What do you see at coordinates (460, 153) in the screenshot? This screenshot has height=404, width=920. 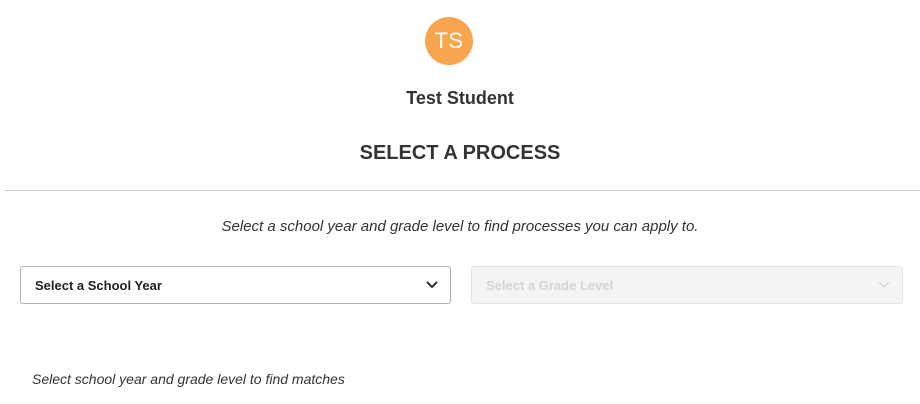 I see `page-title: SELECT A PROCESS` at bounding box center [460, 153].